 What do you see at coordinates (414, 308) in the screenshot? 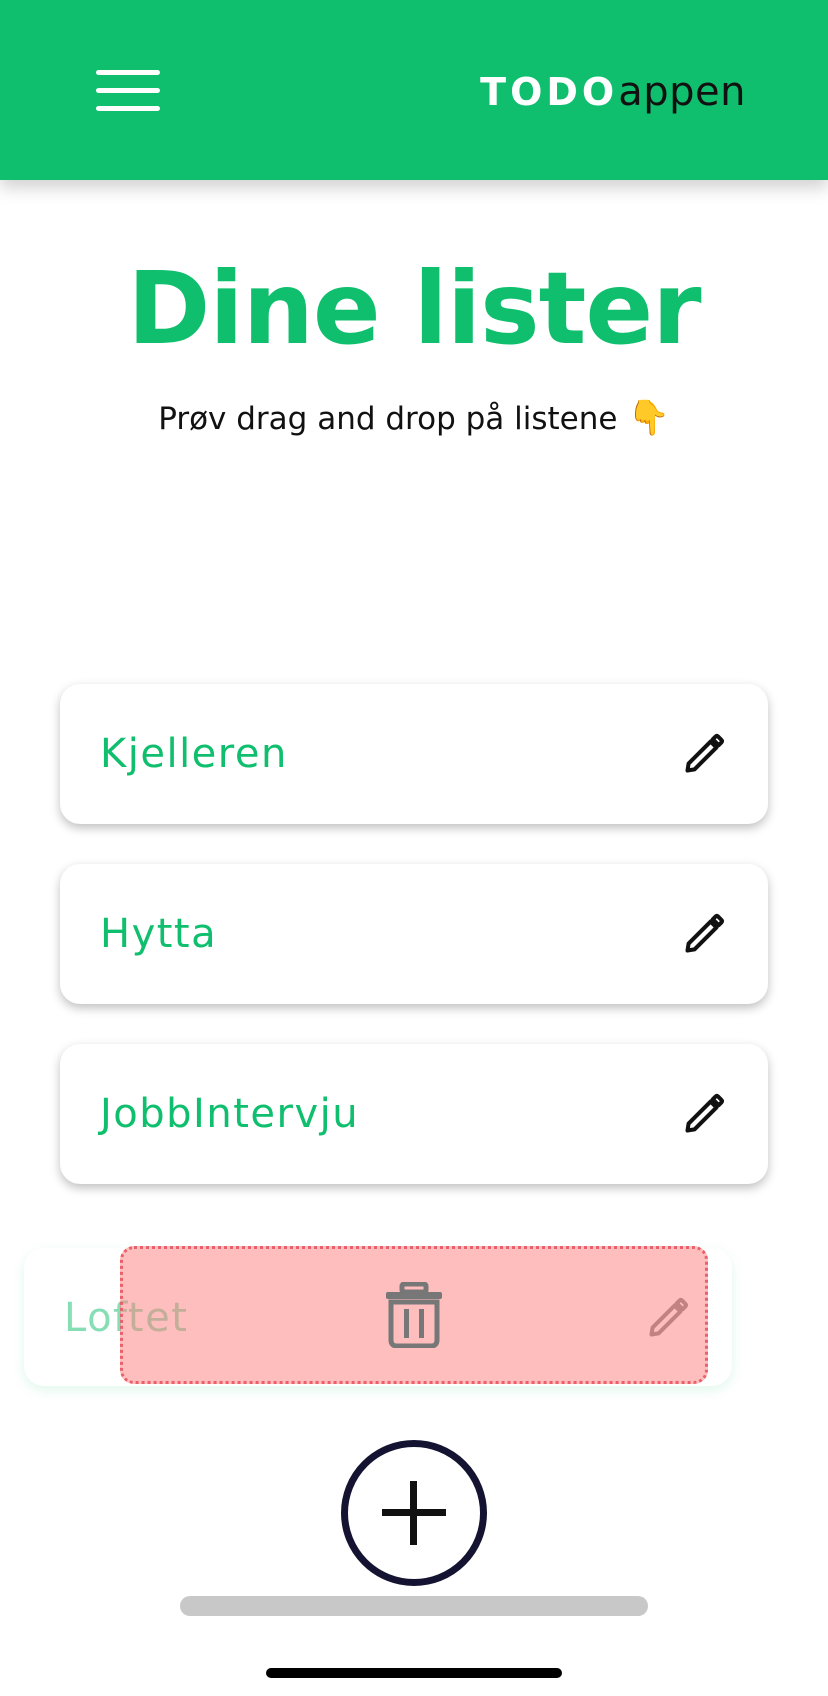
I see `page-title: Dine lister` at bounding box center [414, 308].